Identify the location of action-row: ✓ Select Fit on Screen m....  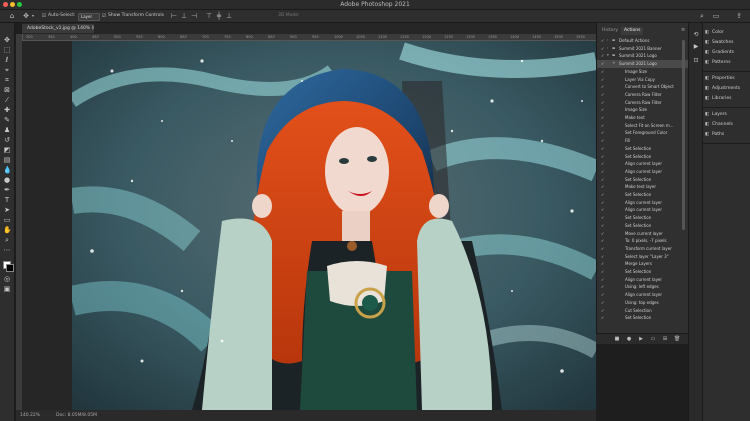
(643, 126).